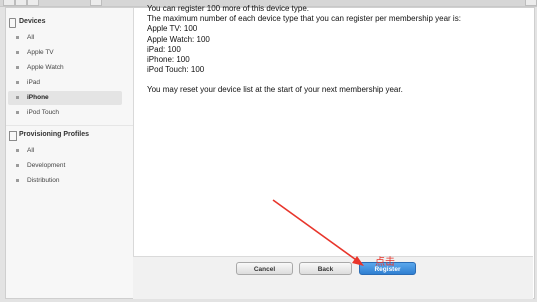 This screenshot has width=537, height=302. I want to click on arrow-shaft, so click(316, 231).